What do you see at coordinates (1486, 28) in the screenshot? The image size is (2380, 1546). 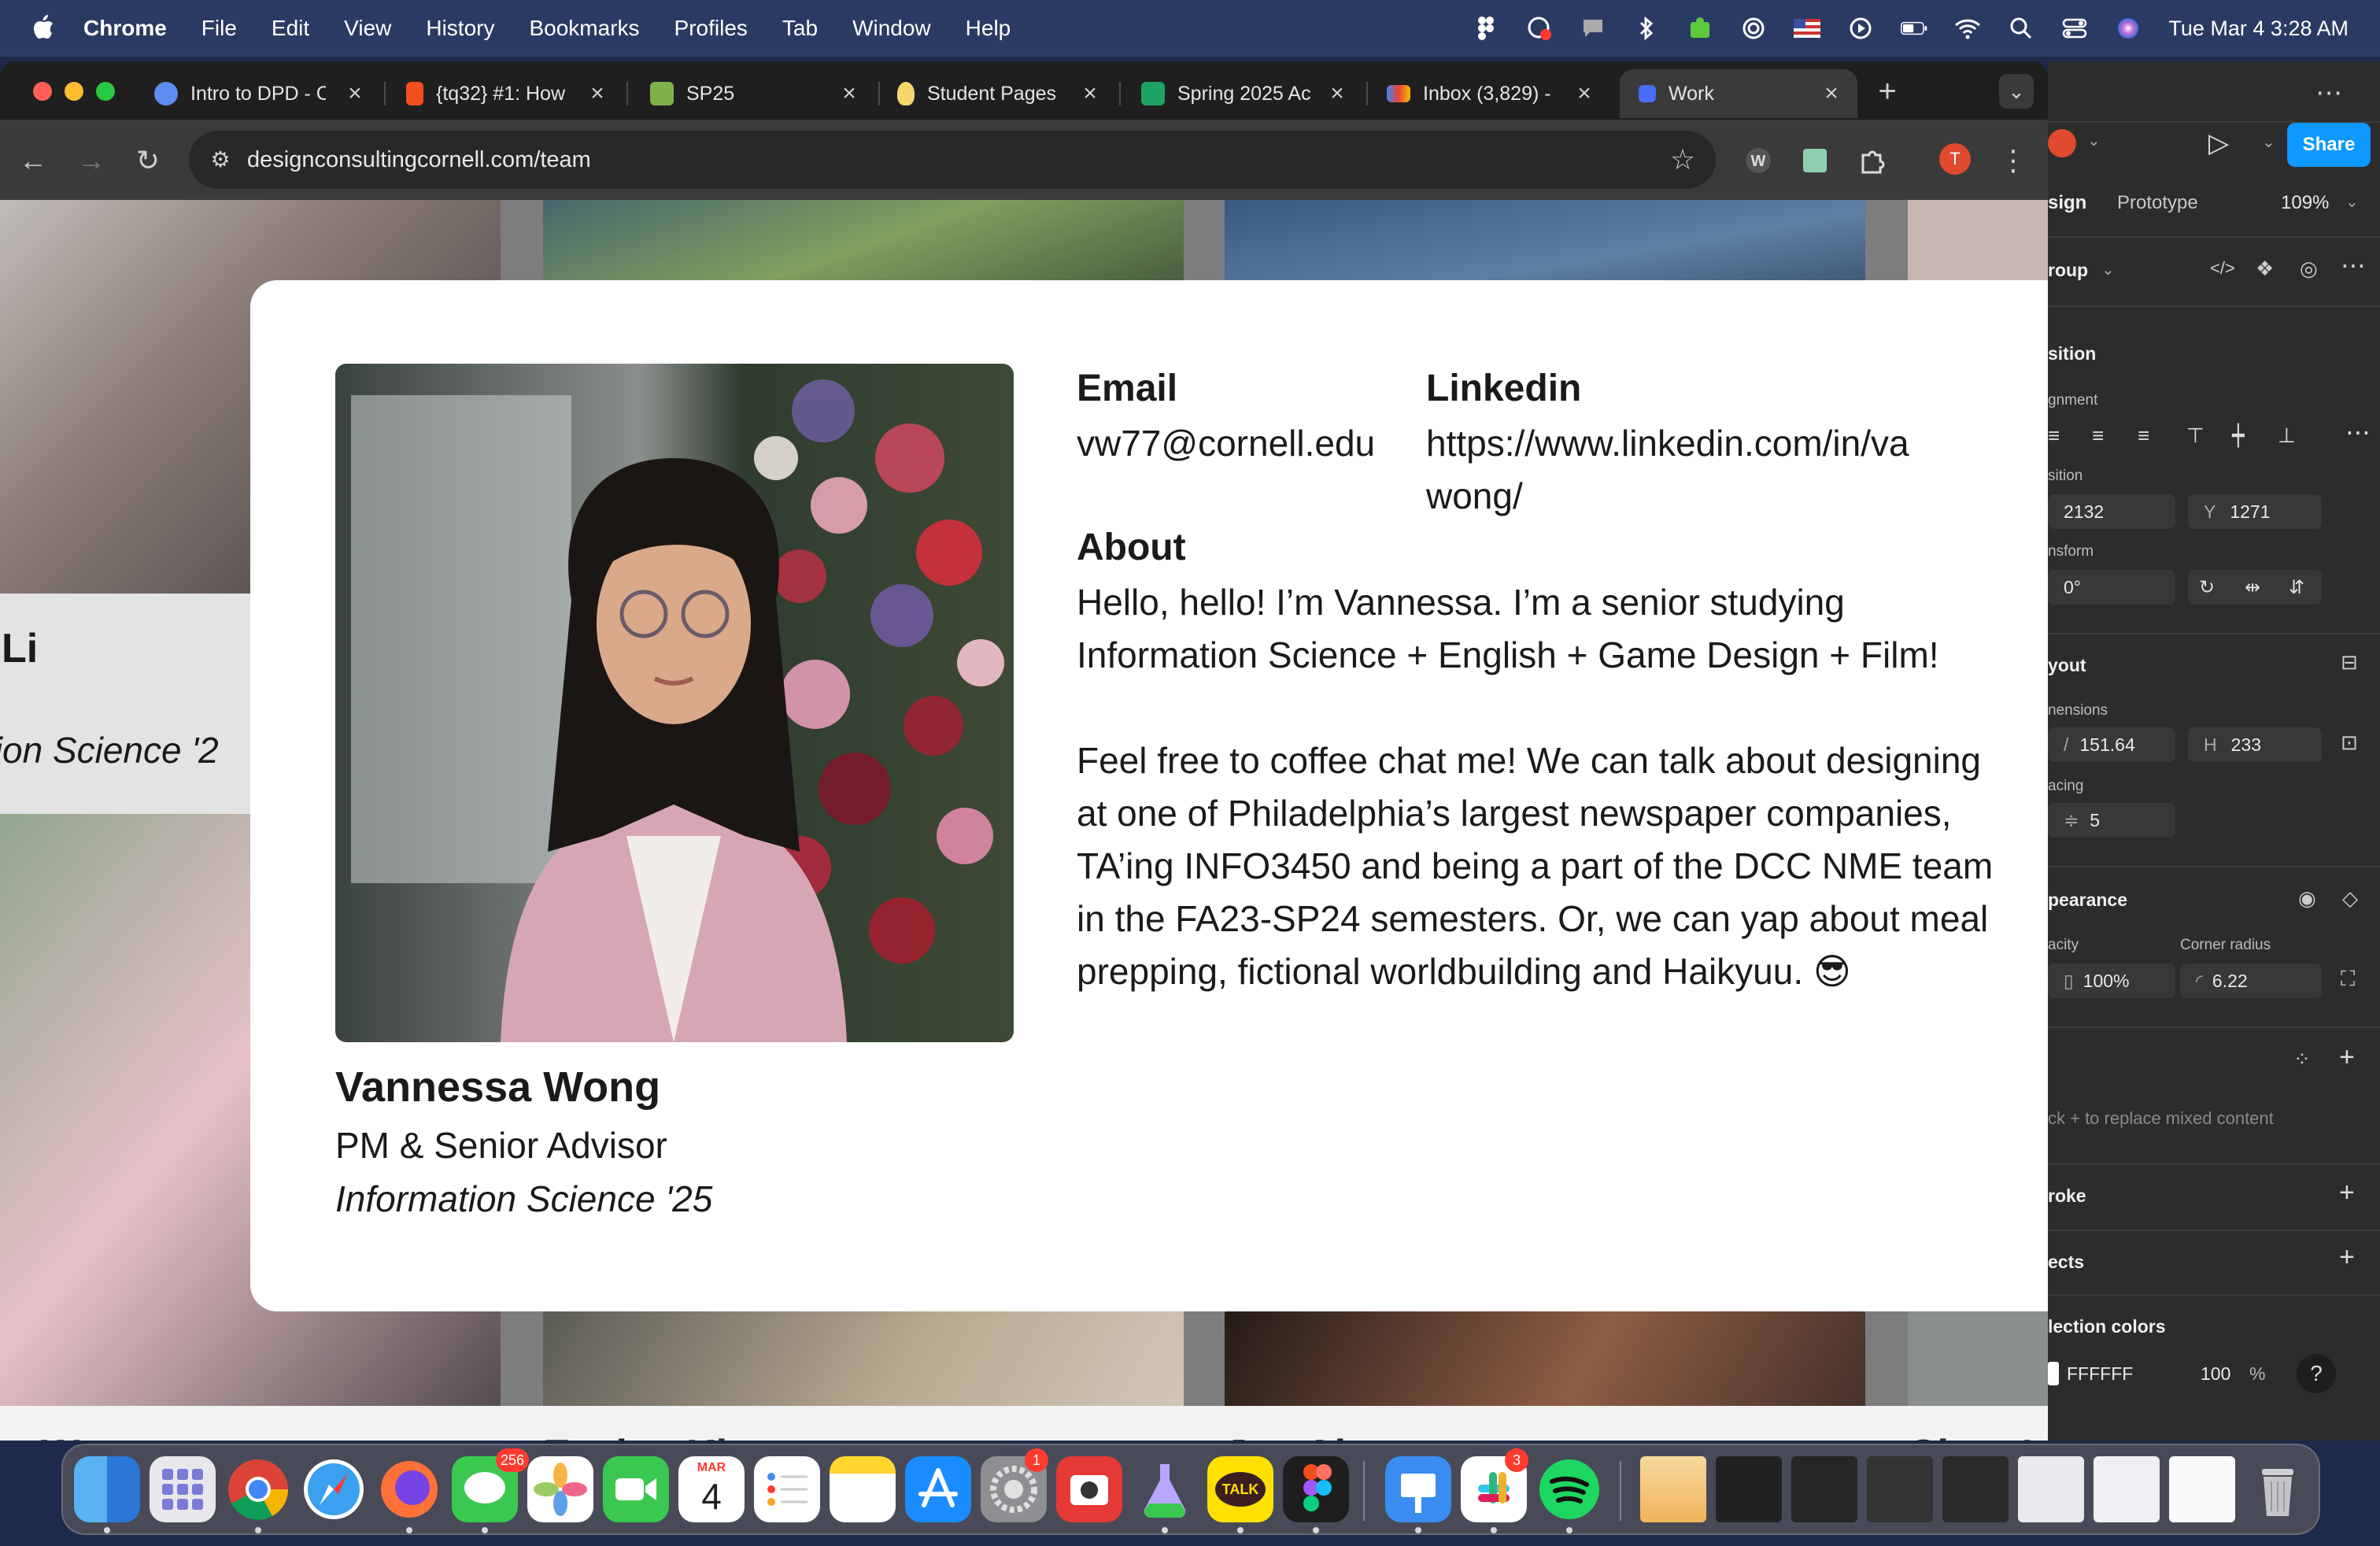 I see `figma-status-icon` at bounding box center [1486, 28].